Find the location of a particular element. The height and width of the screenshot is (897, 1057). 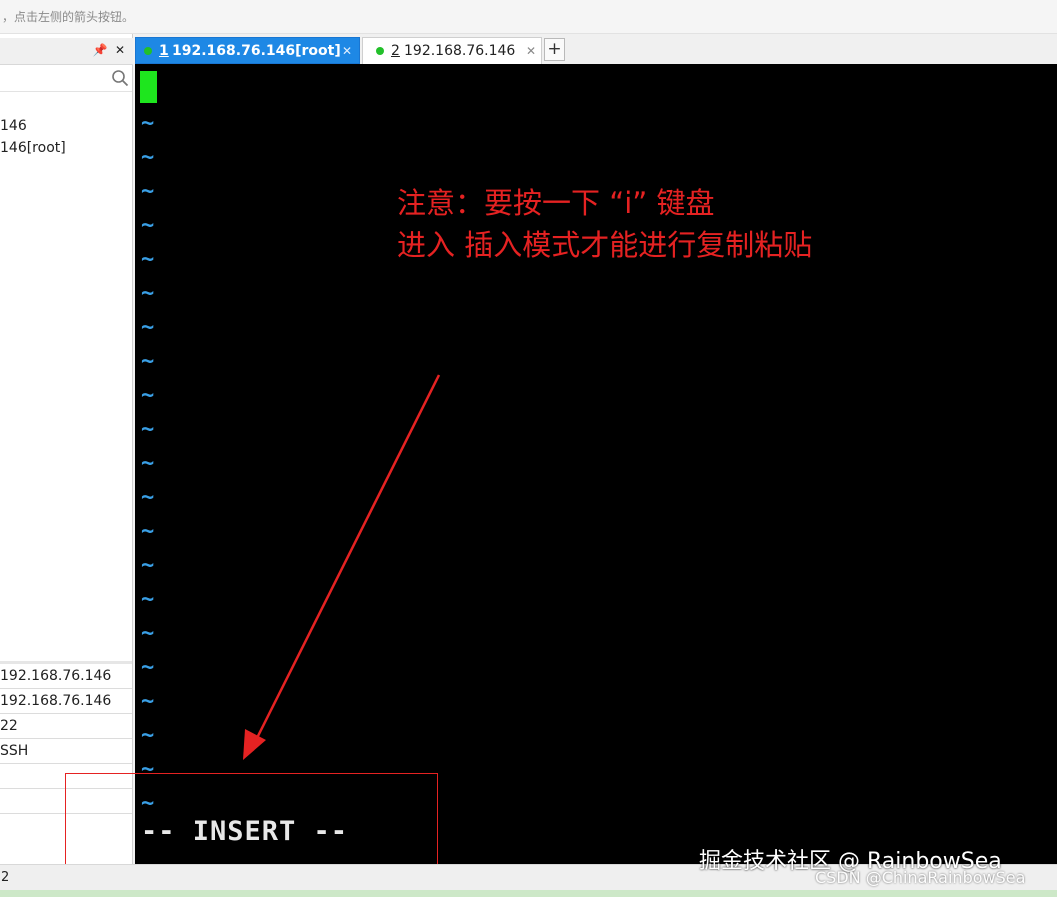

status-text: 2 is located at coordinates (5, 877).